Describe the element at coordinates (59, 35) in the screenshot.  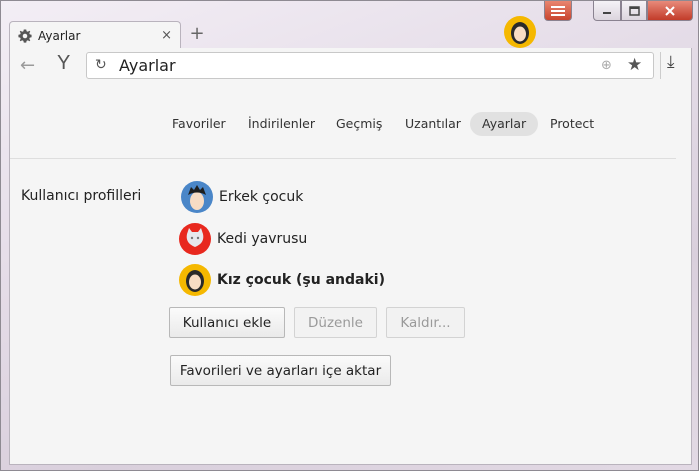
I see `tab-title: Ayarlar` at that location.